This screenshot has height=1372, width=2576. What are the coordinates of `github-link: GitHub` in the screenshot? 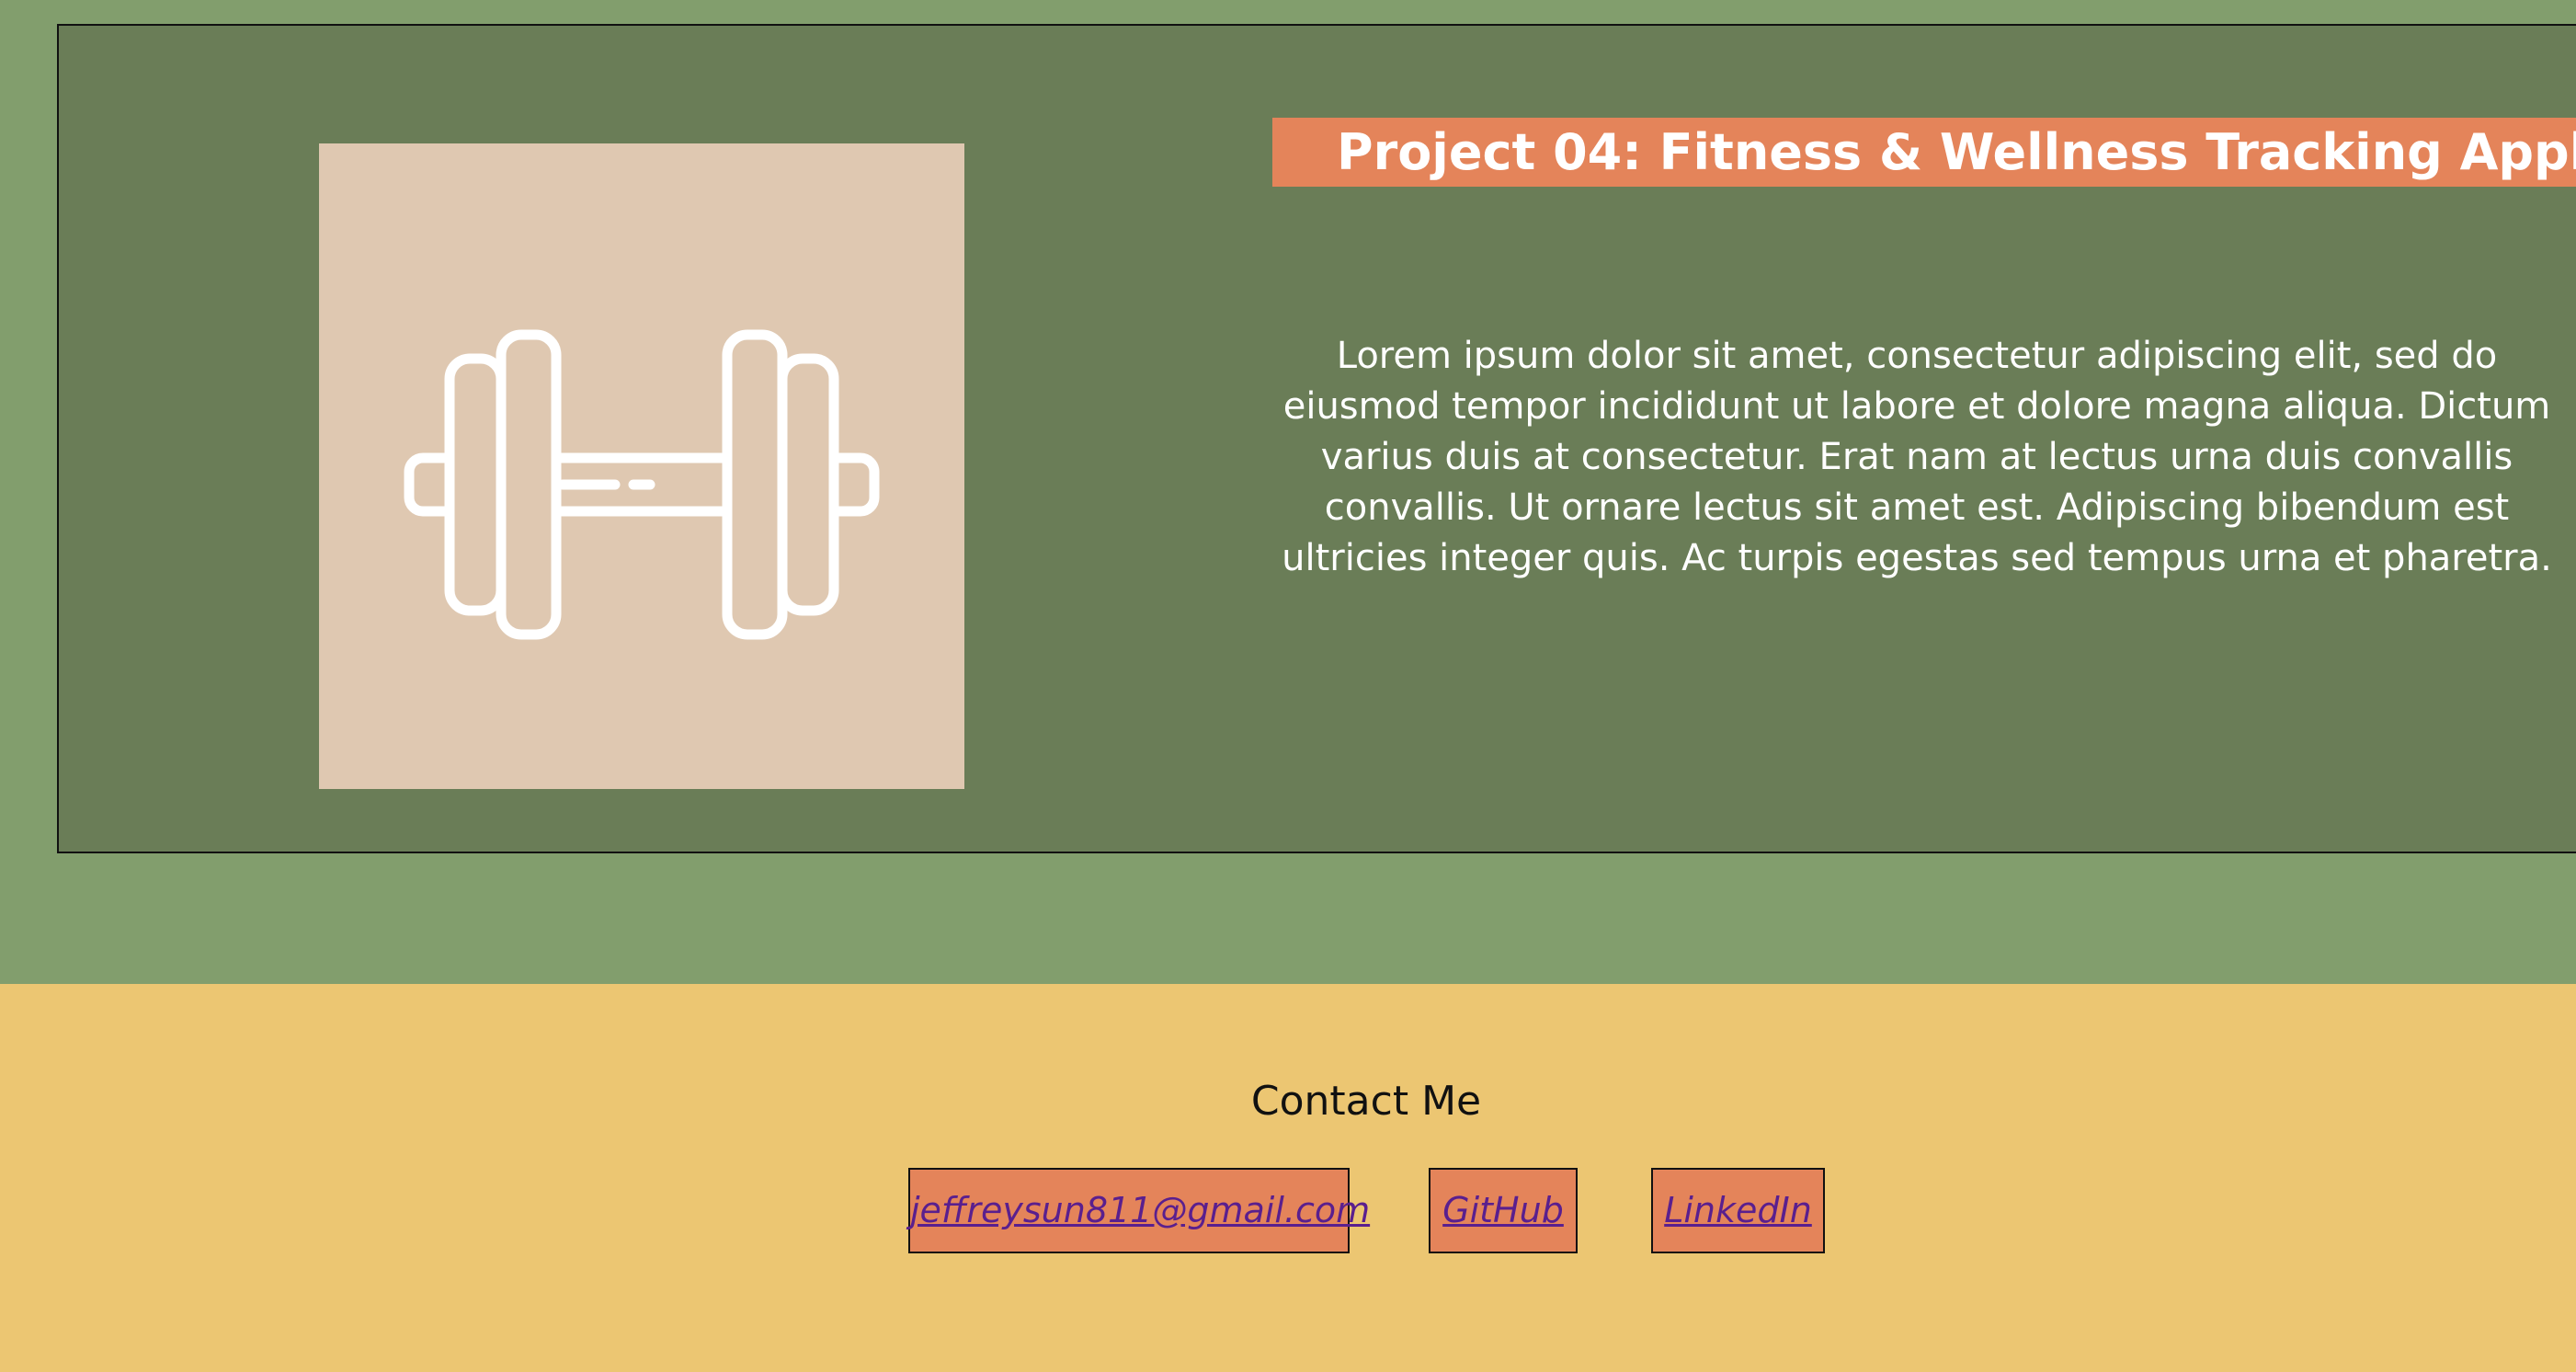 It's located at (1503, 1210).